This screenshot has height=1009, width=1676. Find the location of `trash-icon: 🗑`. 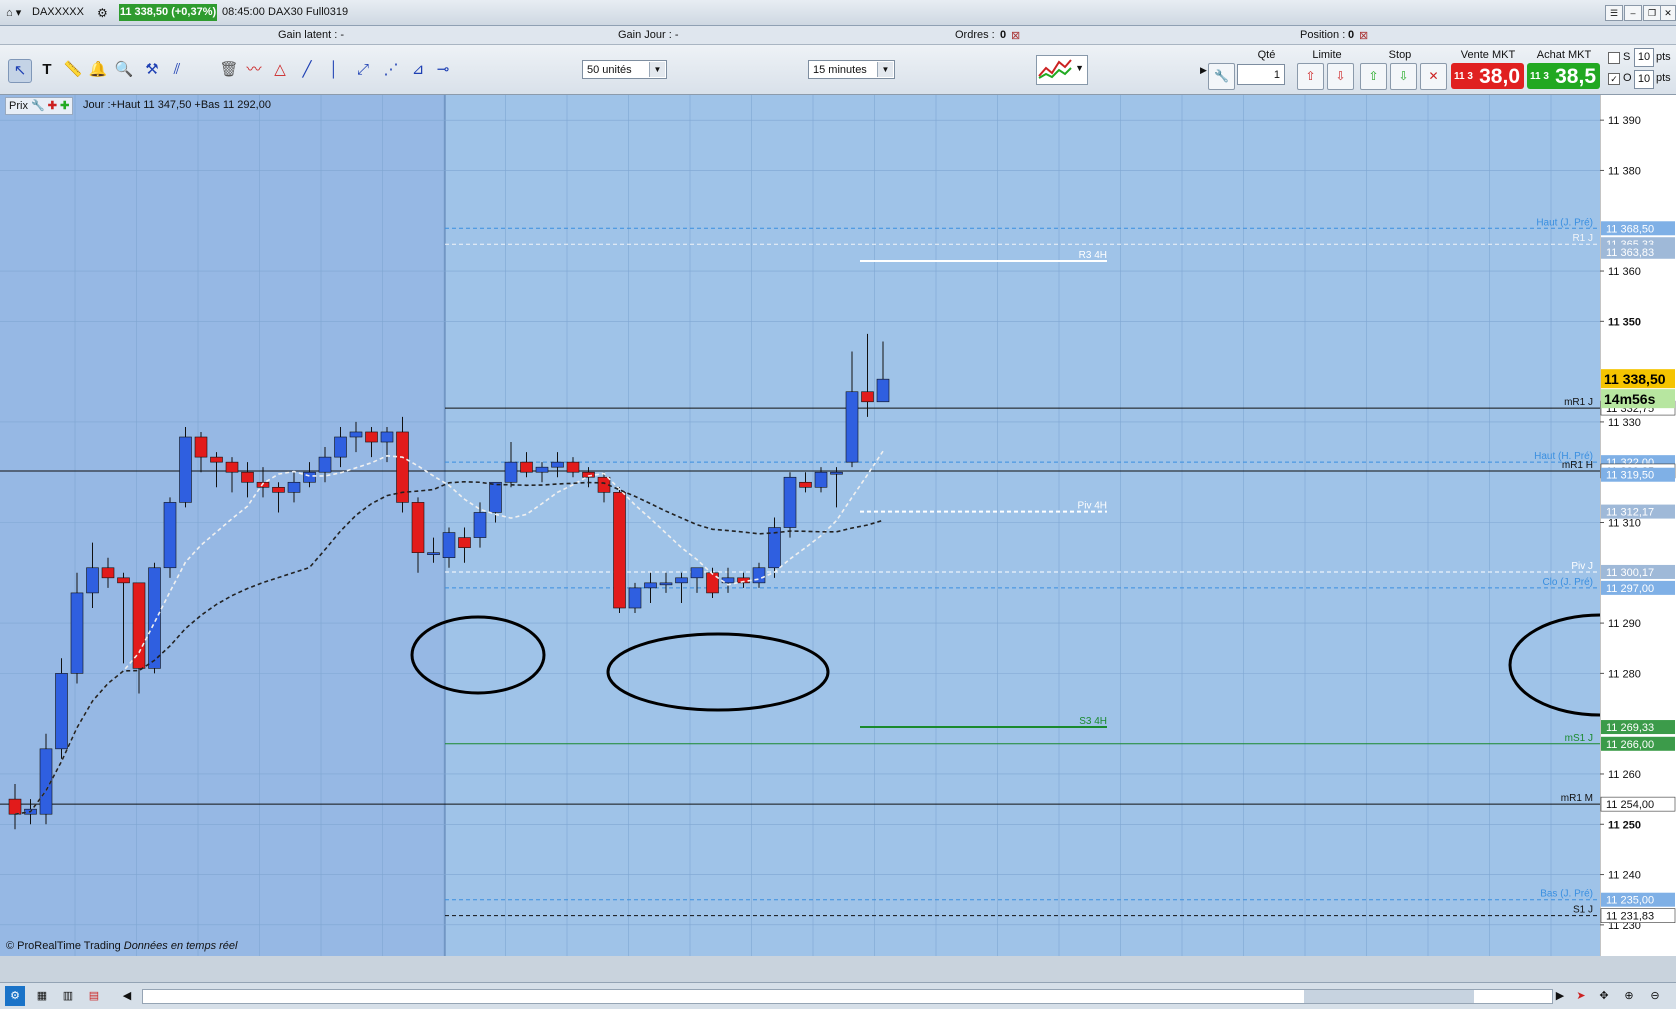

trash-icon: 🗑 is located at coordinates (229, 70).